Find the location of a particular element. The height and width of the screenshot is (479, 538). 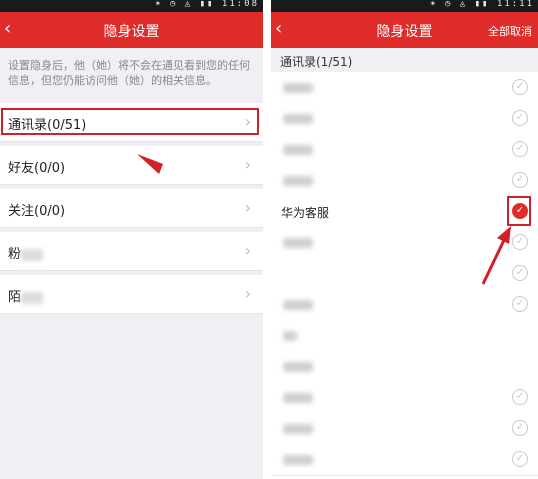

row-label: 好友(0/0) is located at coordinates (37, 168).